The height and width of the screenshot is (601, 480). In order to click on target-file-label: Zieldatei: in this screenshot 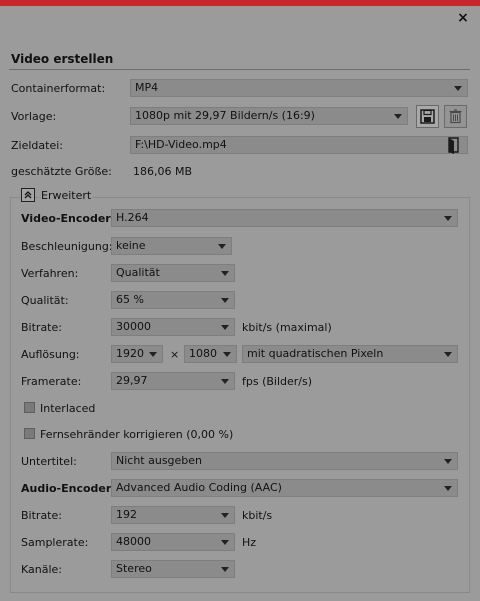, I will do `click(37, 145)`.